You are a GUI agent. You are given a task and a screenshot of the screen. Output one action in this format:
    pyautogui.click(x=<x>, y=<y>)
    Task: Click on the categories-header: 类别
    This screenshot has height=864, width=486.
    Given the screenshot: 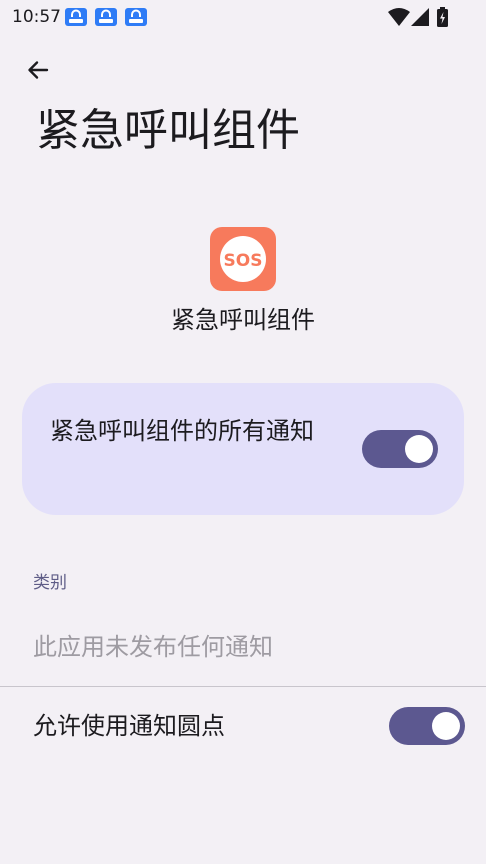 What is the action you would take?
    pyautogui.click(x=50, y=583)
    